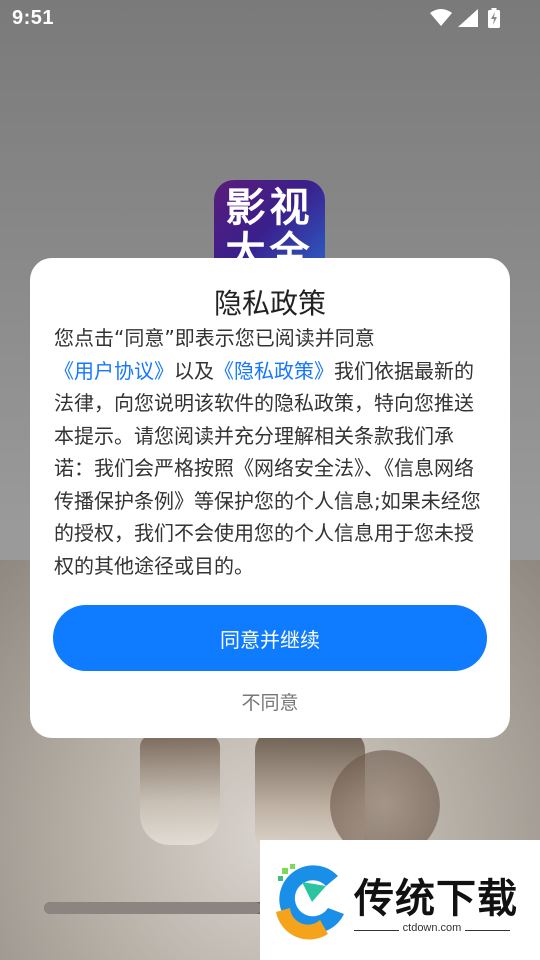 This screenshot has height=960, width=540. What do you see at coordinates (180, 790) in the screenshot?
I see `background-cup` at bounding box center [180, 790].